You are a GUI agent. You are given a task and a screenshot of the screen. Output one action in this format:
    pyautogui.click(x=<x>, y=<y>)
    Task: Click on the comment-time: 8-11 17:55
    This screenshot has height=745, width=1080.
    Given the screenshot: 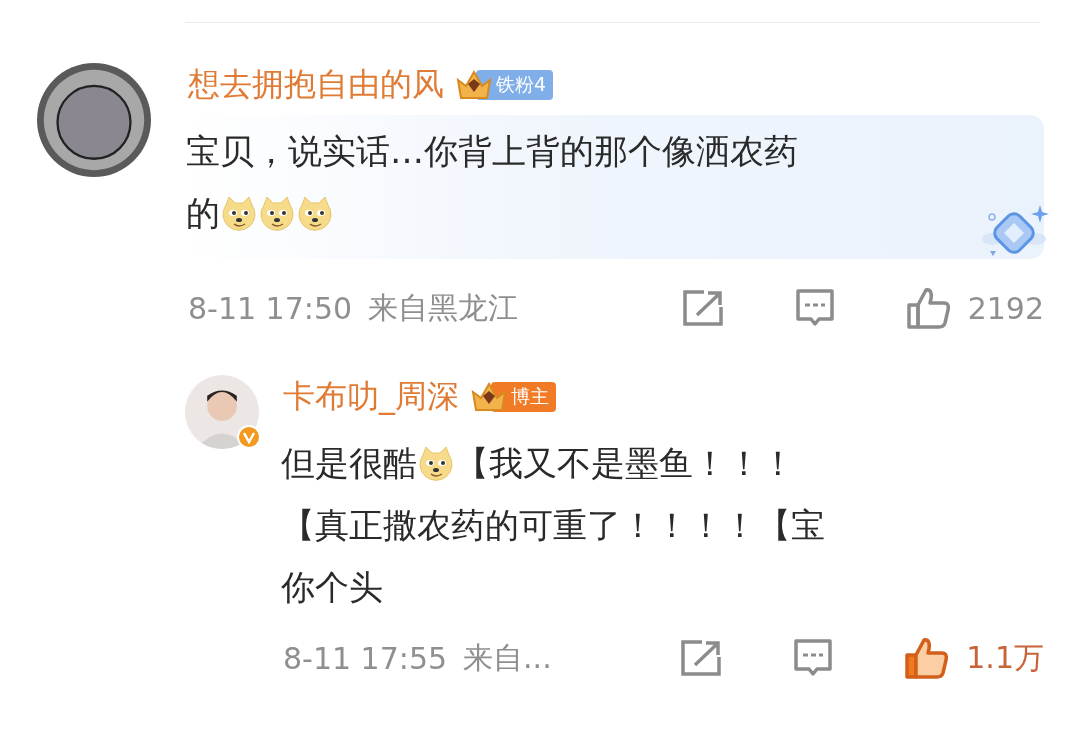 What is the action you would take?
    pyautogui.click(x=365, y=658)
    